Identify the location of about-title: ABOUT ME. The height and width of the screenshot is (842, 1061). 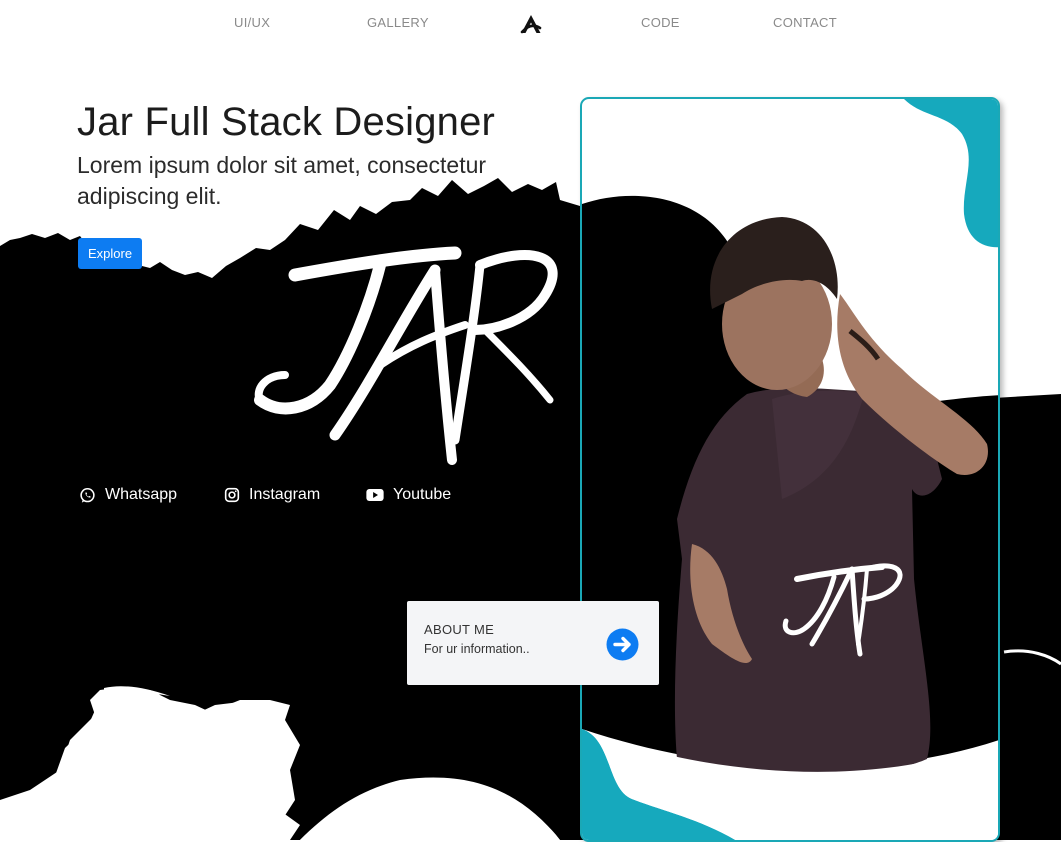
(459, 629).